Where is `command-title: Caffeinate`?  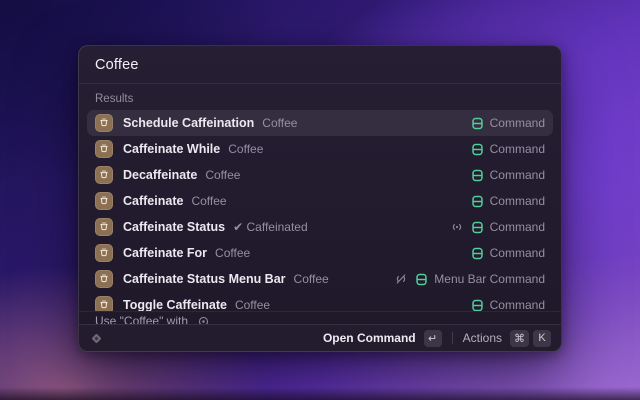
command-title: Caffeinate is located at coordinates (153, 201).